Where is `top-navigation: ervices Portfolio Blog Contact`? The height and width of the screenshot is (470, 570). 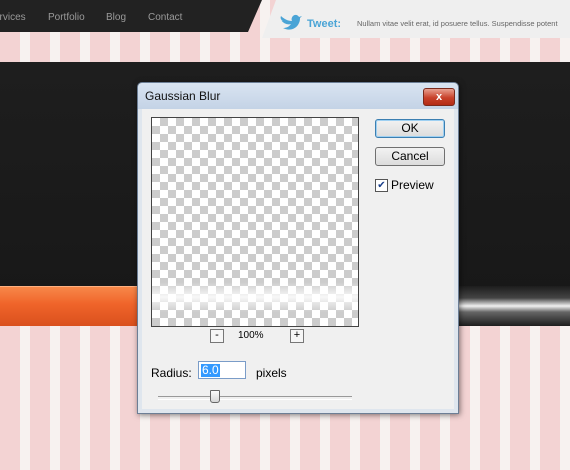
top-navigation: ervices Portfolio Blog Contact is located at coordinates (131, 16).